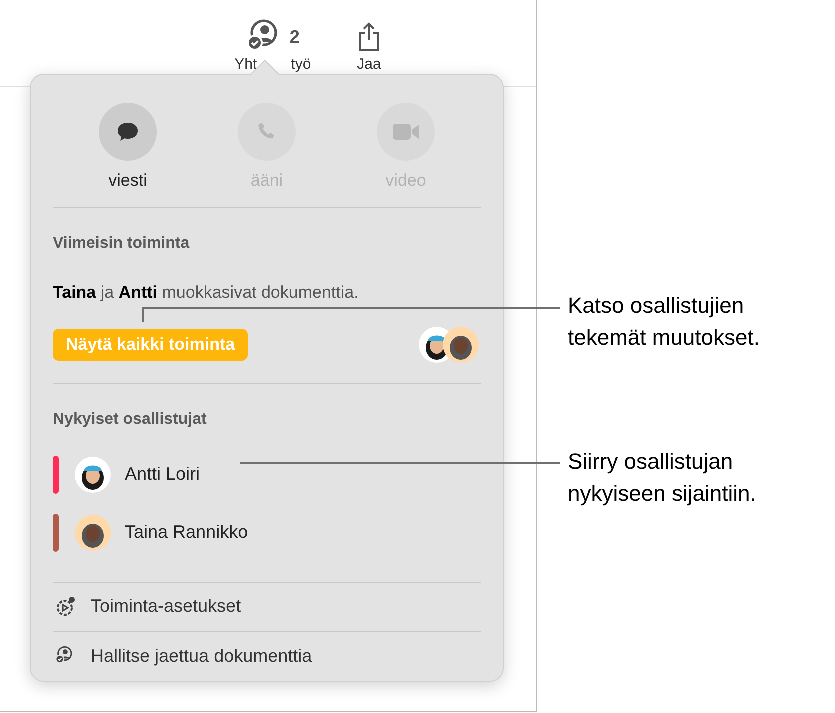 This screenshot has width=835, height=713. What do you see at coordinates (206, 293) in the screenshot?
I see `activity-summary: Taina ja Antti muokkasivat dokumenttia.` at bounding box center [206, 293].